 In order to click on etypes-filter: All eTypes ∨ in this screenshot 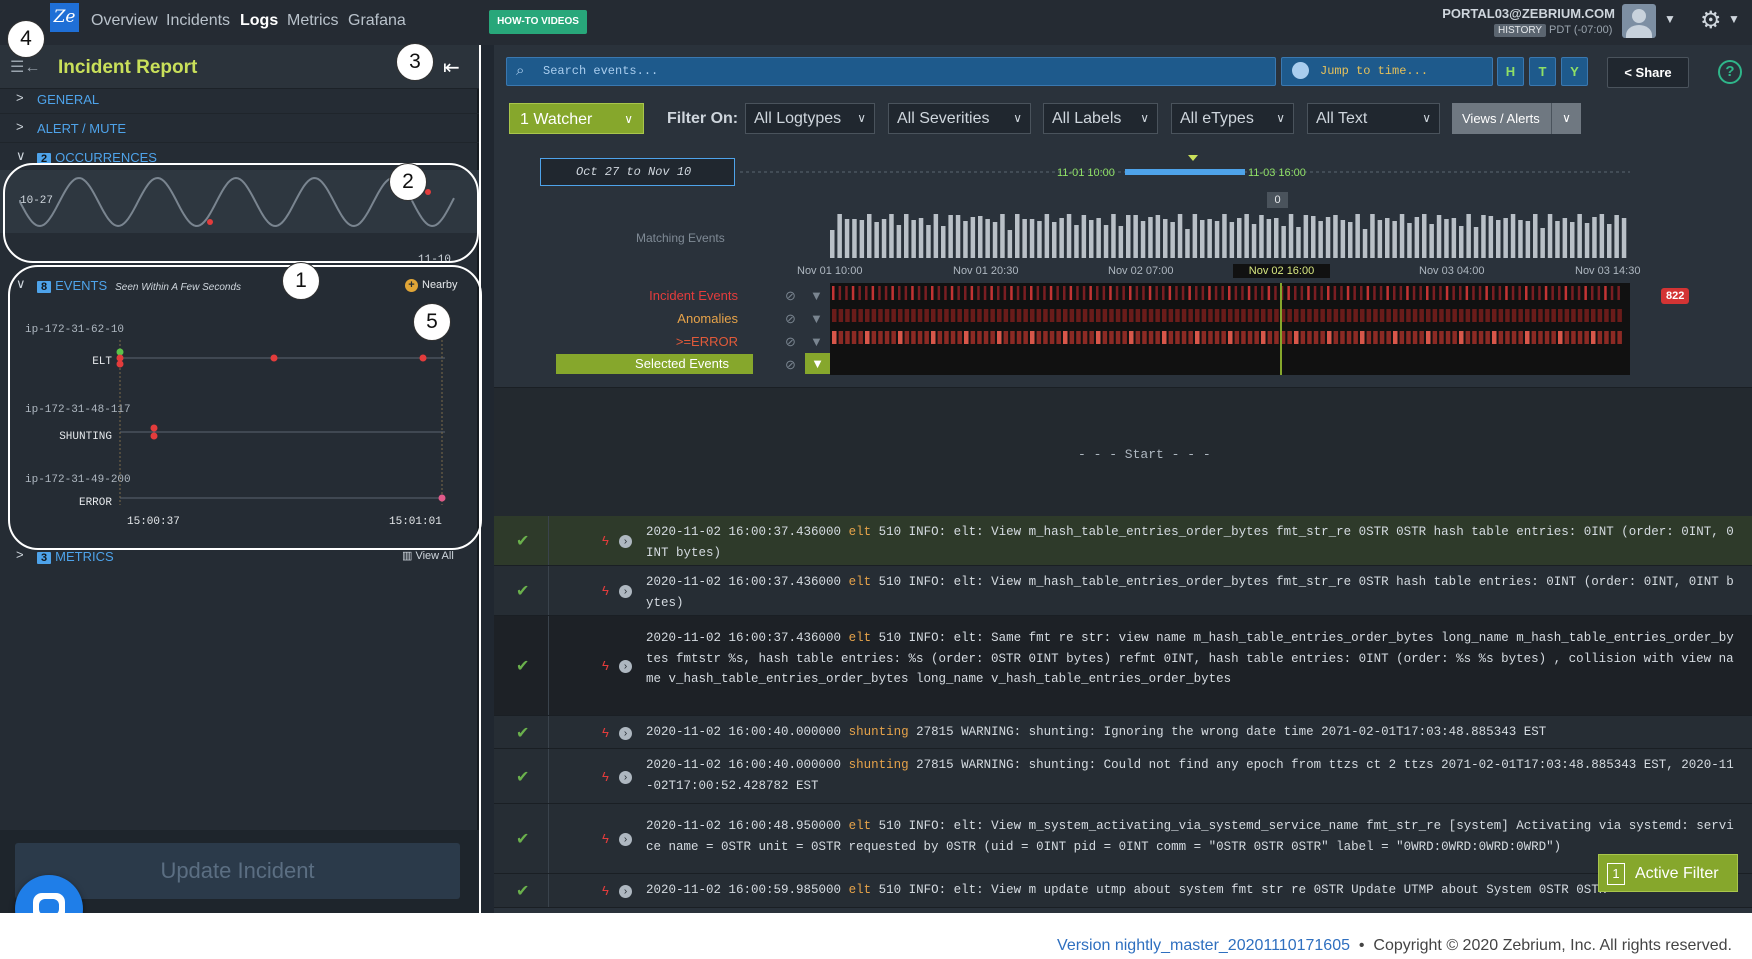, I will do `click(1232, 118)`.